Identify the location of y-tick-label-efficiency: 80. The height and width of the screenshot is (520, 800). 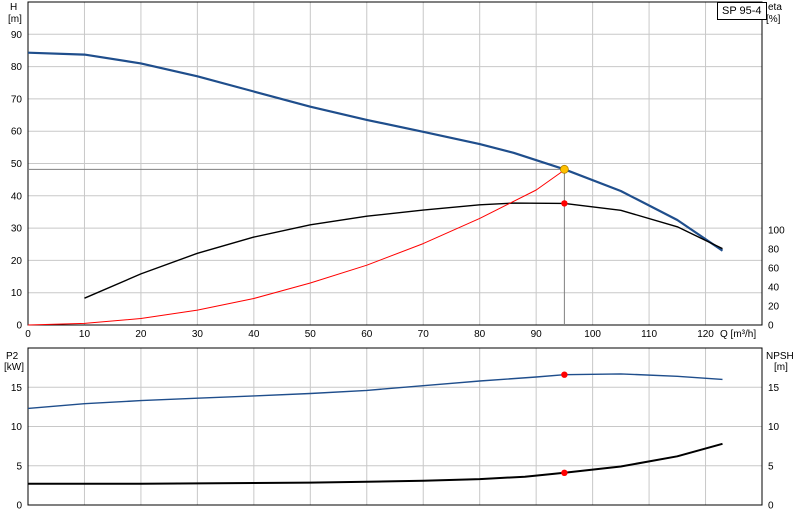
(774, 250).